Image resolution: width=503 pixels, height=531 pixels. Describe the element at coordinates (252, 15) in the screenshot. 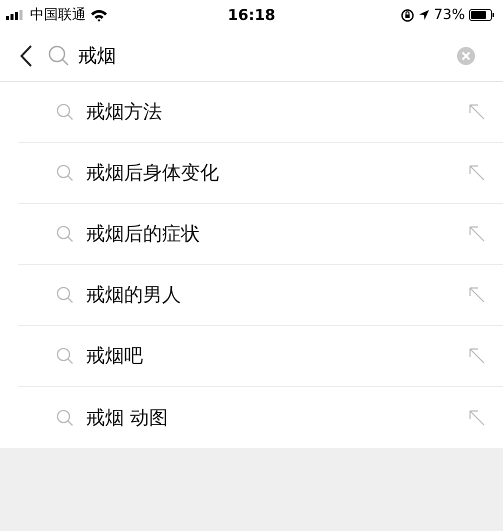

I see `clock-time: 16:18` at that location.